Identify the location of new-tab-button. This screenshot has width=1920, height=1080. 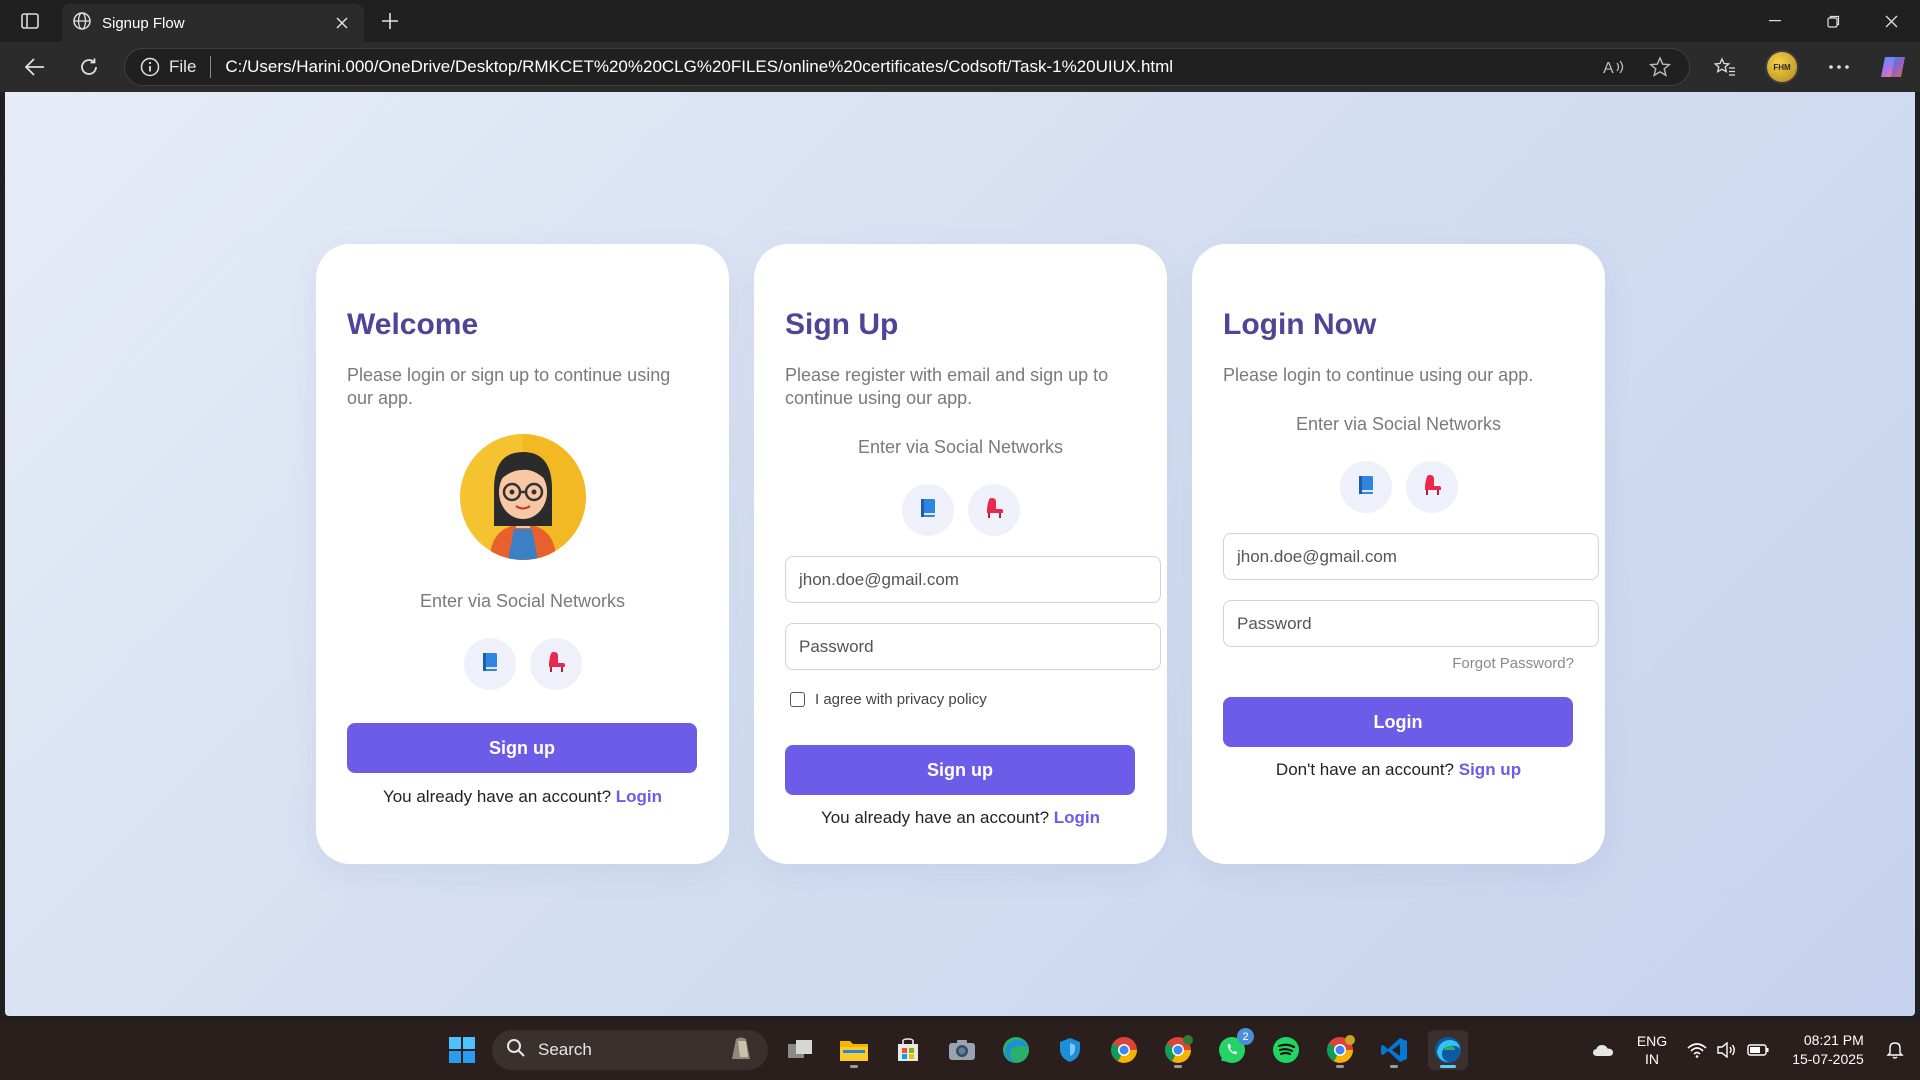
(390, 21).